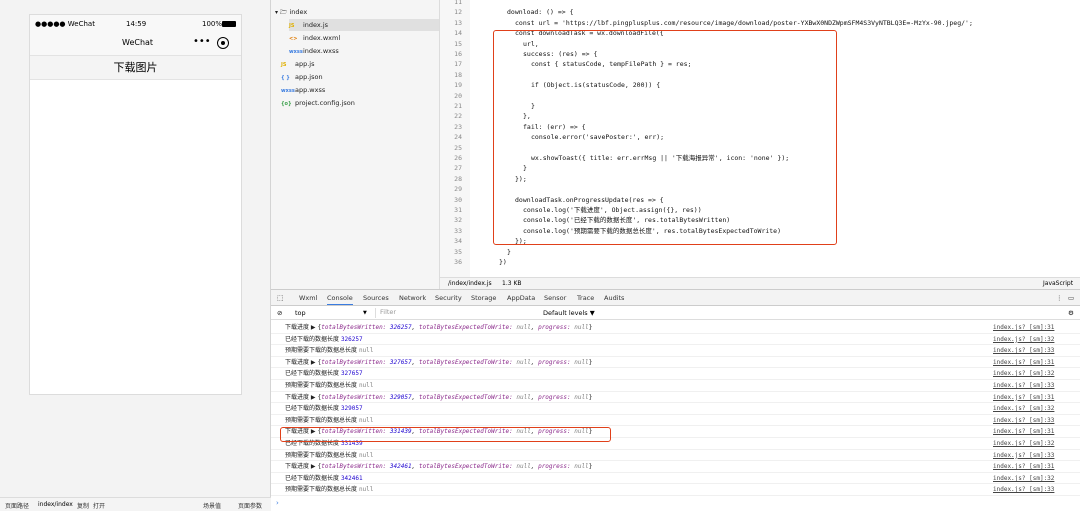 This screenshot has height=511, width=1080. What do you see at coordinates (458, 241) in the screenshot?
I see `line-number: 34` at bounding box center [458, 241].